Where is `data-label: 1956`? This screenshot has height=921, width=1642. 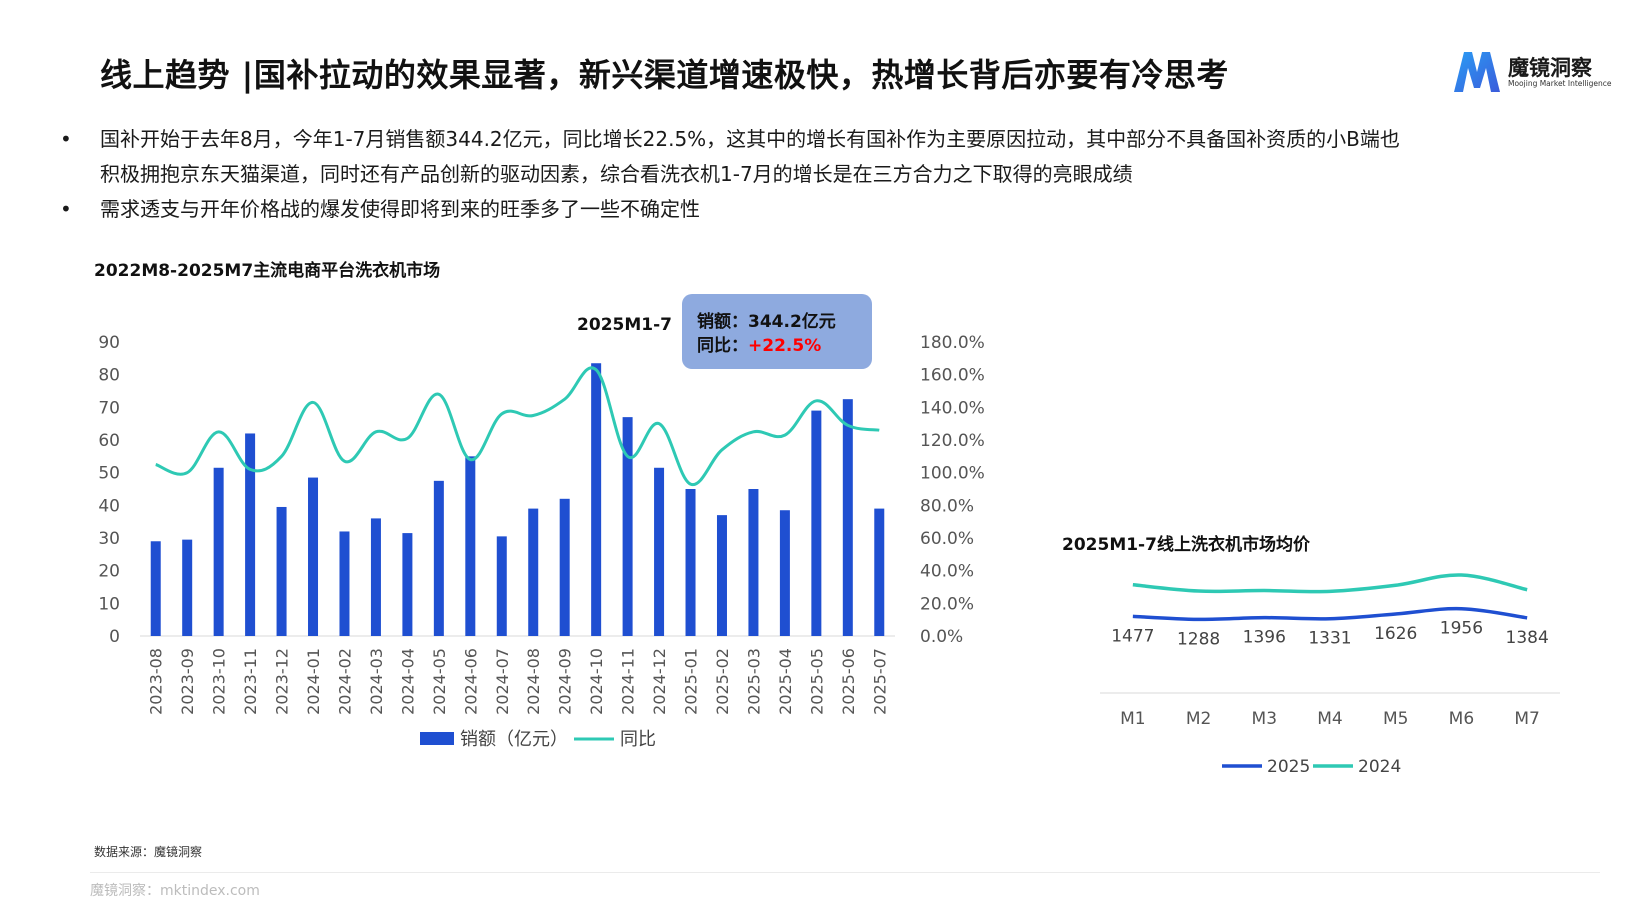 data-label: 1956 is located at coordinates (1461, 629).